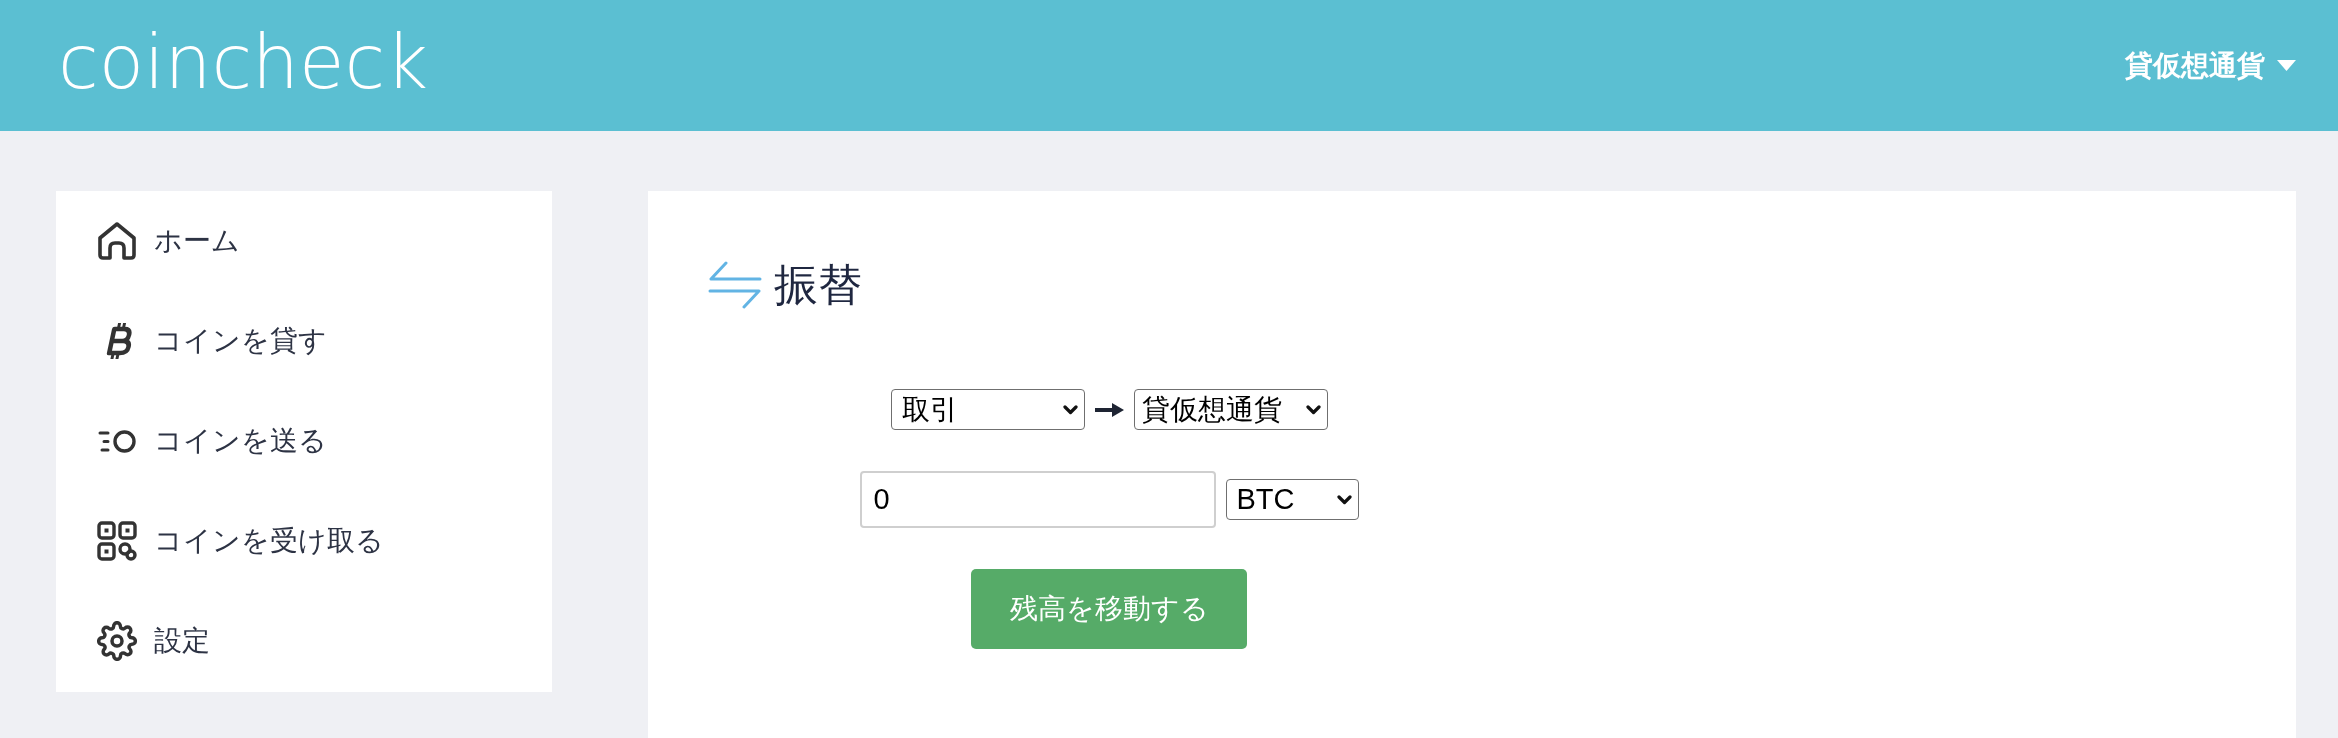  I want to click on sidebar-item: コインを送る, so click(304, 441).